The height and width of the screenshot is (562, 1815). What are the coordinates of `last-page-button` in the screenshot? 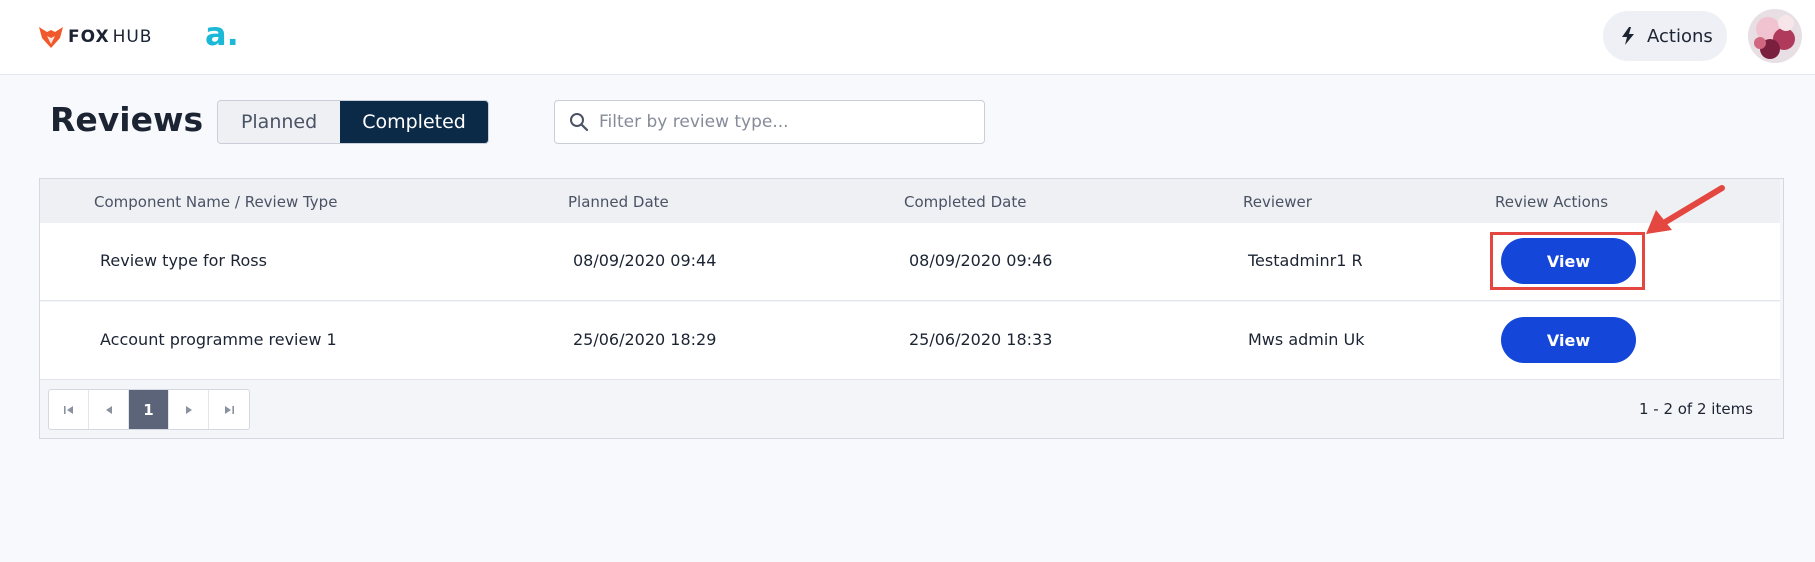 It's located at (229, 409).